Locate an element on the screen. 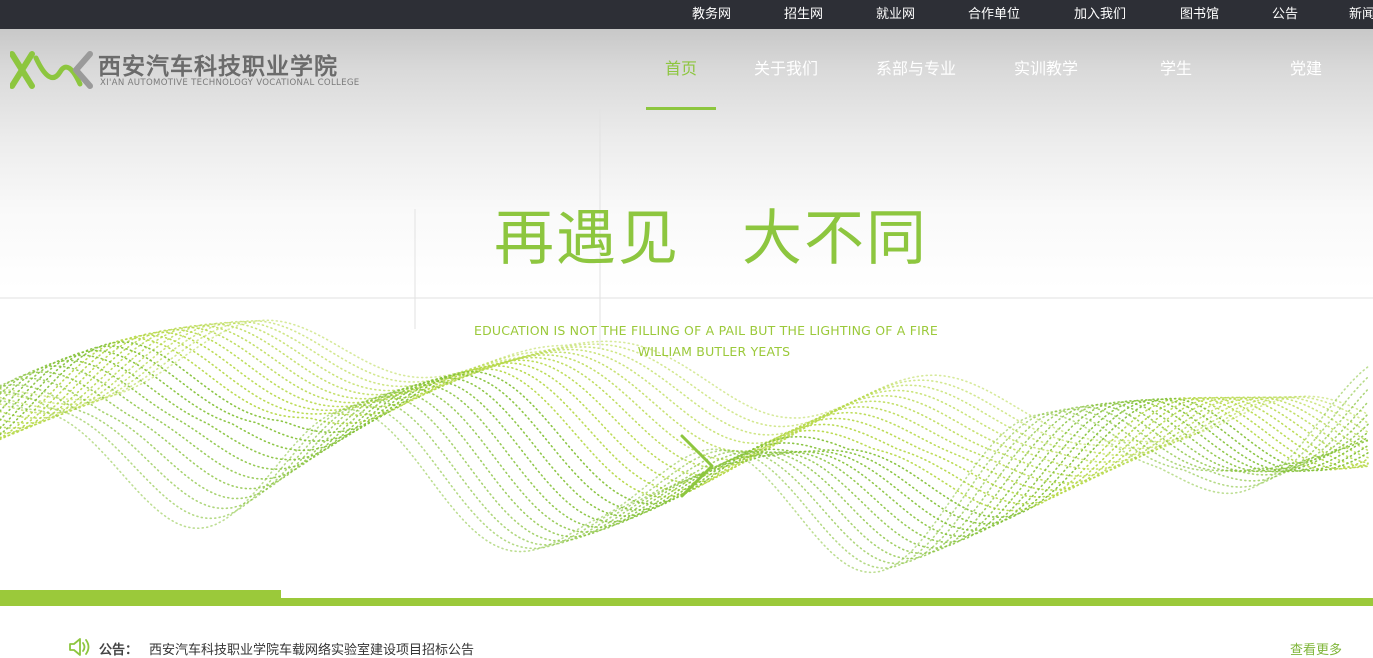 The image size is (1373, 658). announcement-bar: 公告： 西安汽车科技职业学院车载网络实验室建设项目招标公告 查看更多 is located at coordinates (686, 644).